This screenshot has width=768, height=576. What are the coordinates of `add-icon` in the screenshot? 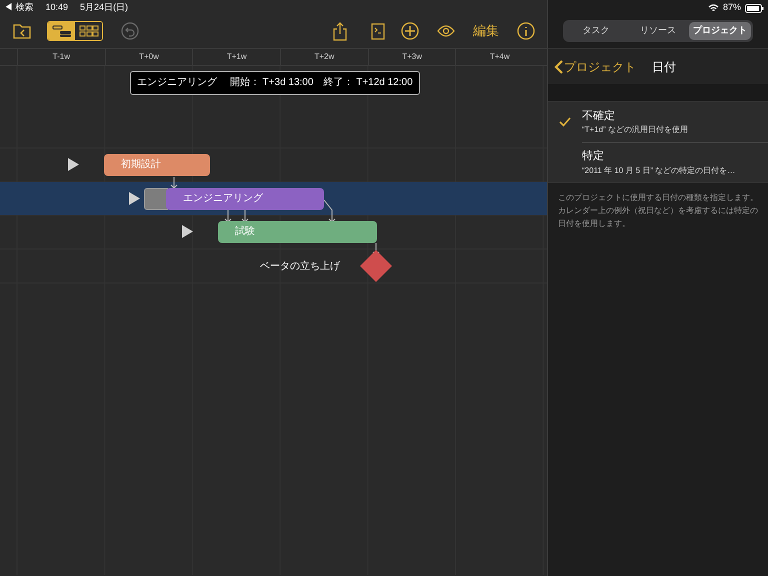 It's located at (410, 31).